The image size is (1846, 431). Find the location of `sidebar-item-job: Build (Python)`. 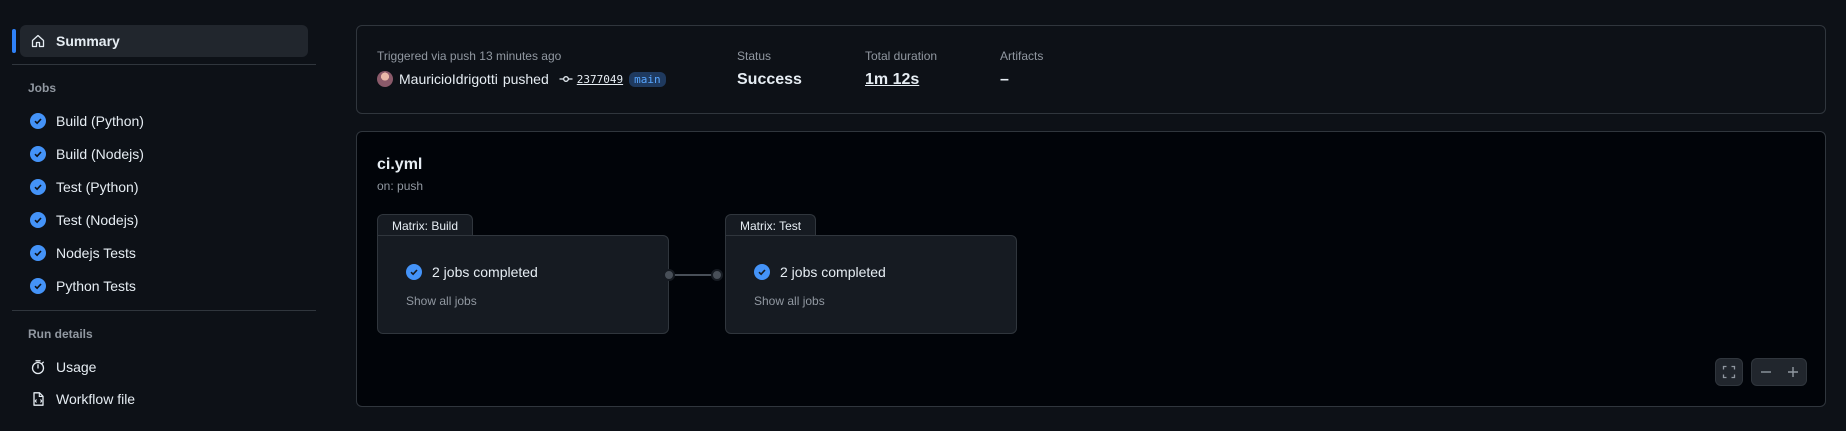

sidebar-item-job: Build (Python) is located at coordinates (164, 121).